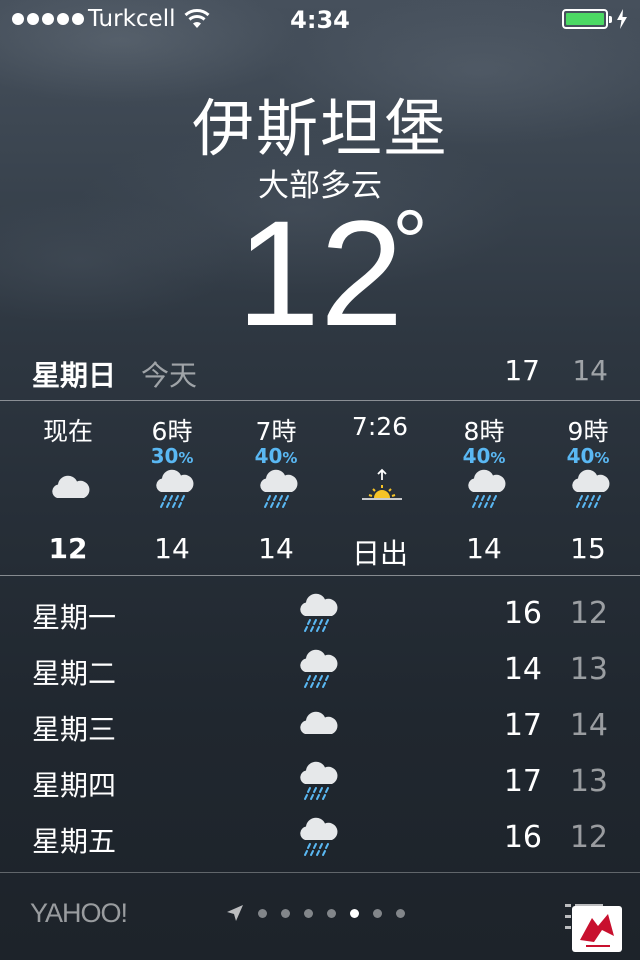 This screenshot has height=960, width=640. What do you see at coordinates (588, 431) in the screenshot?
I see `hourly-time: 9時` at bounding box center [588, 431].